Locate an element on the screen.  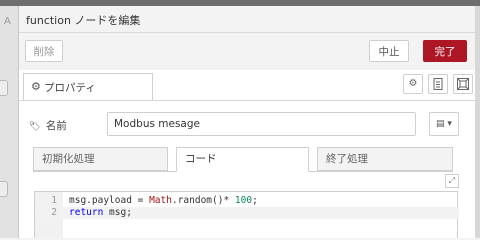
node-icon-select: ▤ ▾ is located at coordinates (444, 124).